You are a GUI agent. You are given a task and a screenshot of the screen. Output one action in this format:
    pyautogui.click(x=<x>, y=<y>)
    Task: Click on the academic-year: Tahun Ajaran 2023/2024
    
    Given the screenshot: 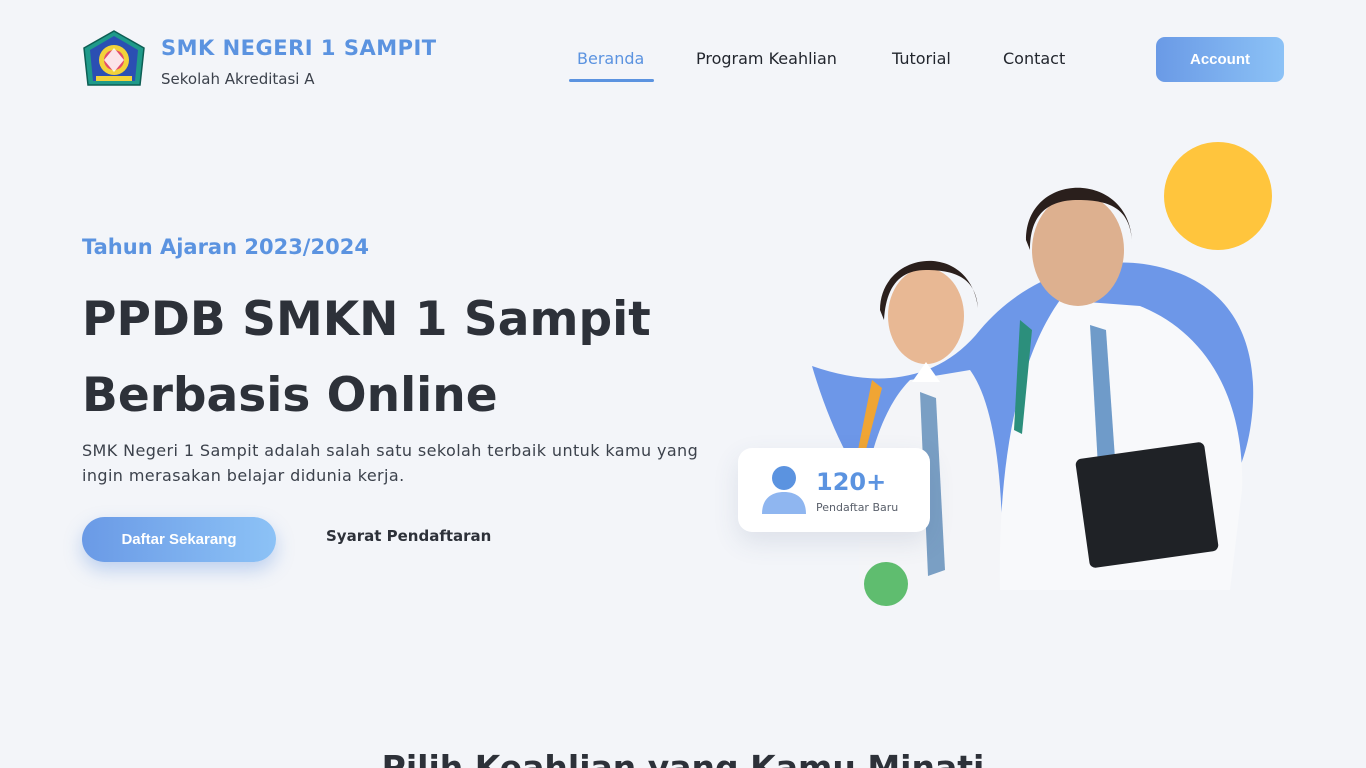 What is the action you would take?
    pyautogui.click(x=225, y=247)
    